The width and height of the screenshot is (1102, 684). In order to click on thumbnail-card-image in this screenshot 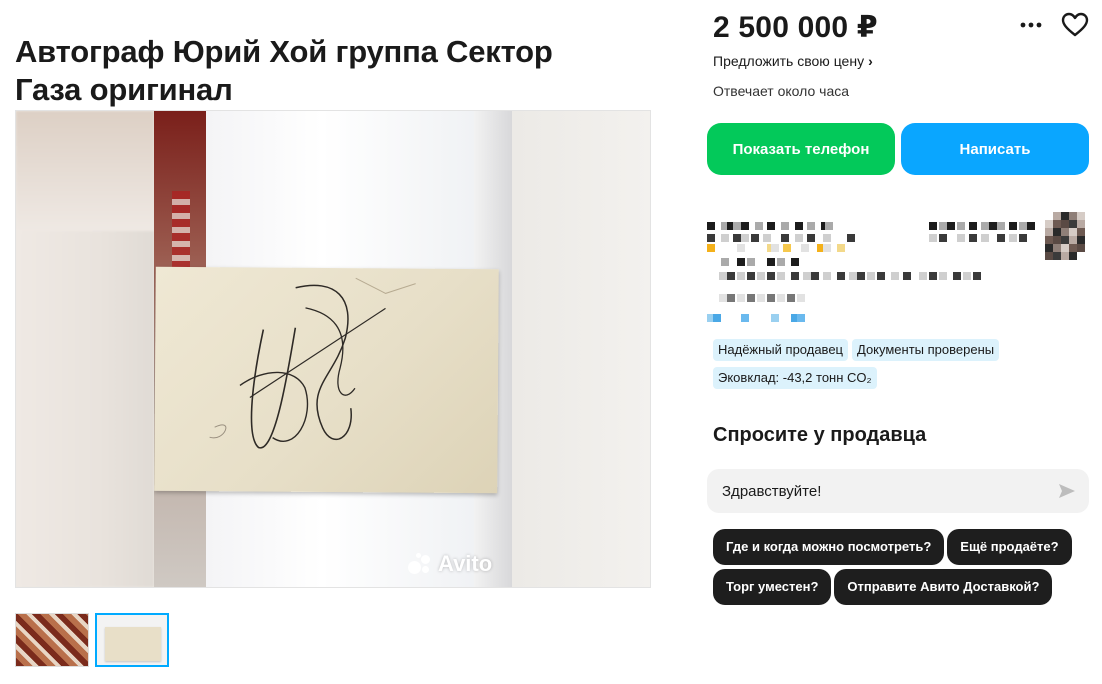, I will do `click(133, 644)`.